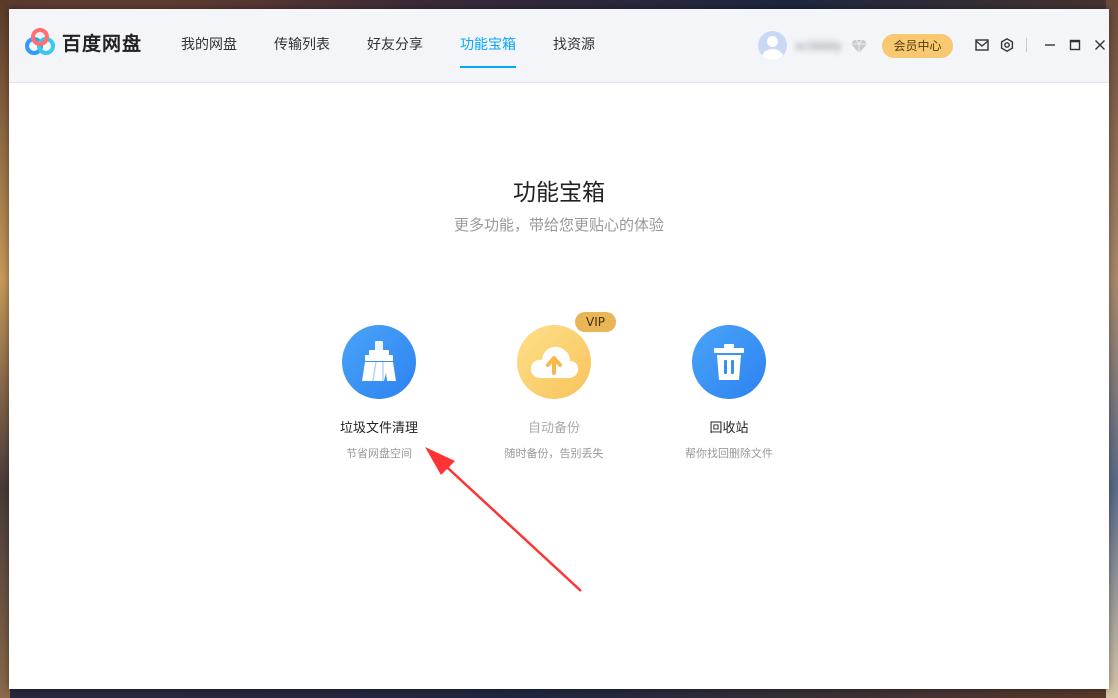  I want to click on app-logo: 百度网盘, so click(83, 42).